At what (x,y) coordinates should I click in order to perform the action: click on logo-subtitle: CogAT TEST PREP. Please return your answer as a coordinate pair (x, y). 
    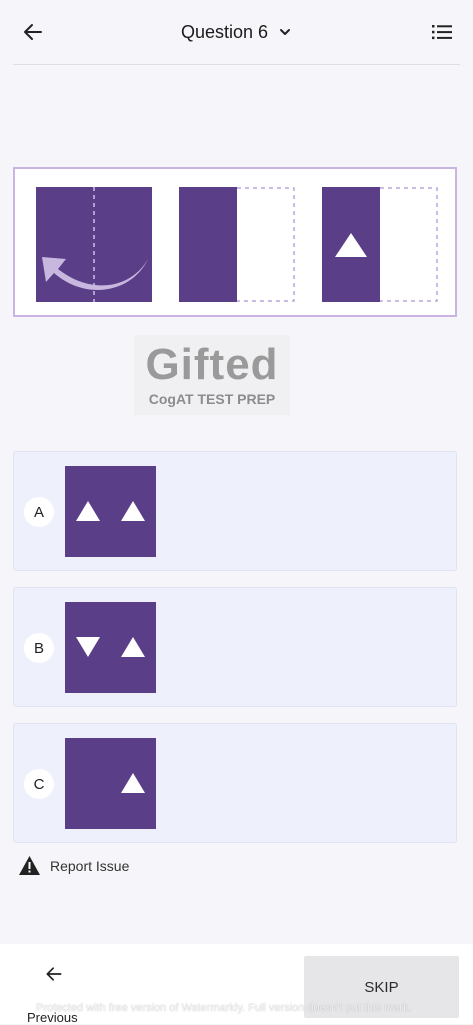
    Looking at the image, I should click on (212, 399).